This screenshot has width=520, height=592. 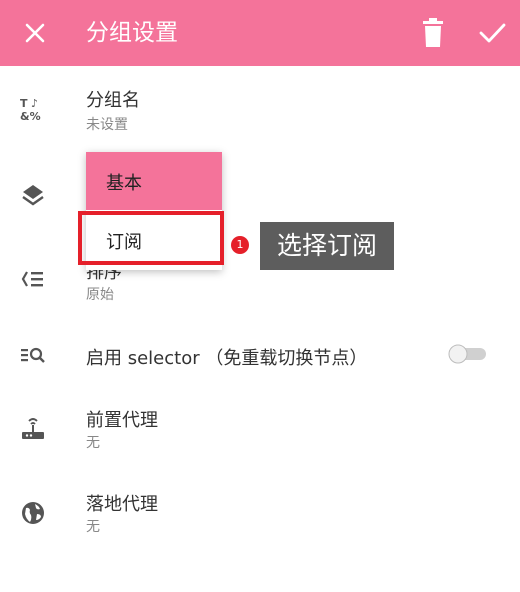 I want to click on search-list-icon, so click(x=33, y=355).